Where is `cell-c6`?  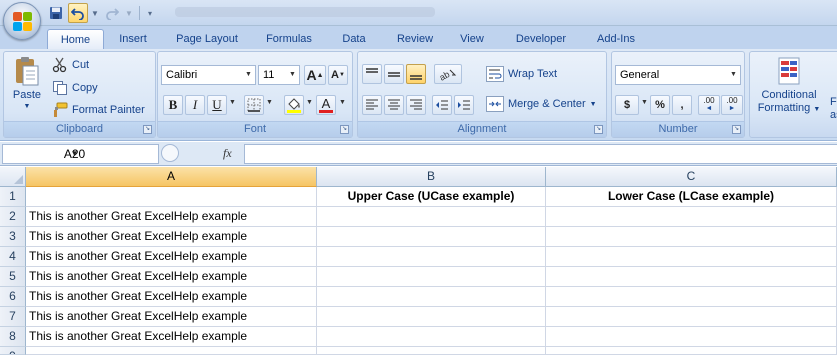
cell-c6 is located at coordinates (691, 297).